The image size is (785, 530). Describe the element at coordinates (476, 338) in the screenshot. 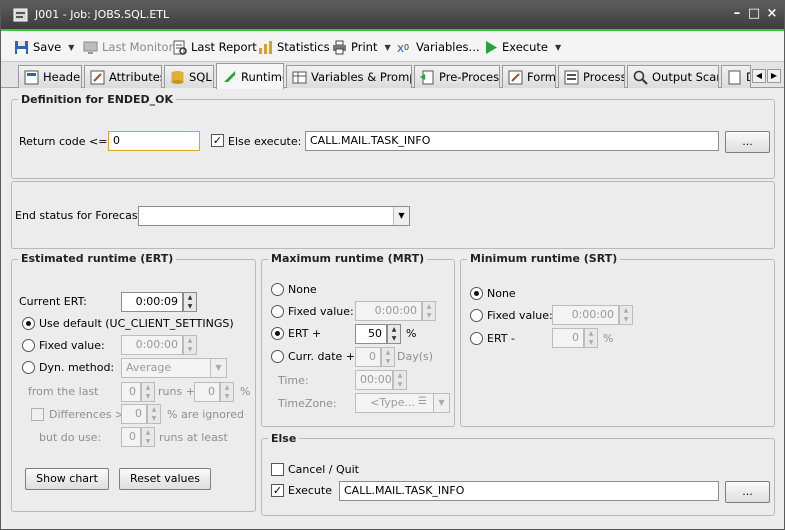

I see `srt-ert-minus-radio` at that location.